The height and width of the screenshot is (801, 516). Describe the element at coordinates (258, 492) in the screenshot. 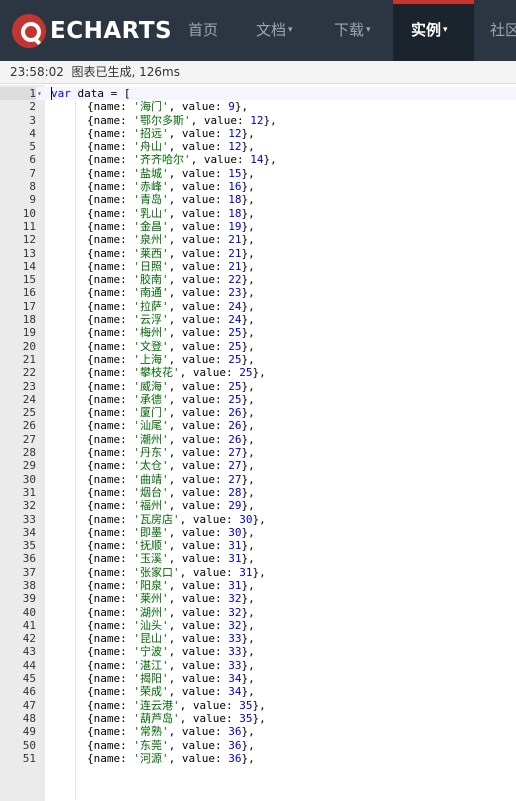

I see `code-line: 31 {name: '烟台', value: 28},` at that location.